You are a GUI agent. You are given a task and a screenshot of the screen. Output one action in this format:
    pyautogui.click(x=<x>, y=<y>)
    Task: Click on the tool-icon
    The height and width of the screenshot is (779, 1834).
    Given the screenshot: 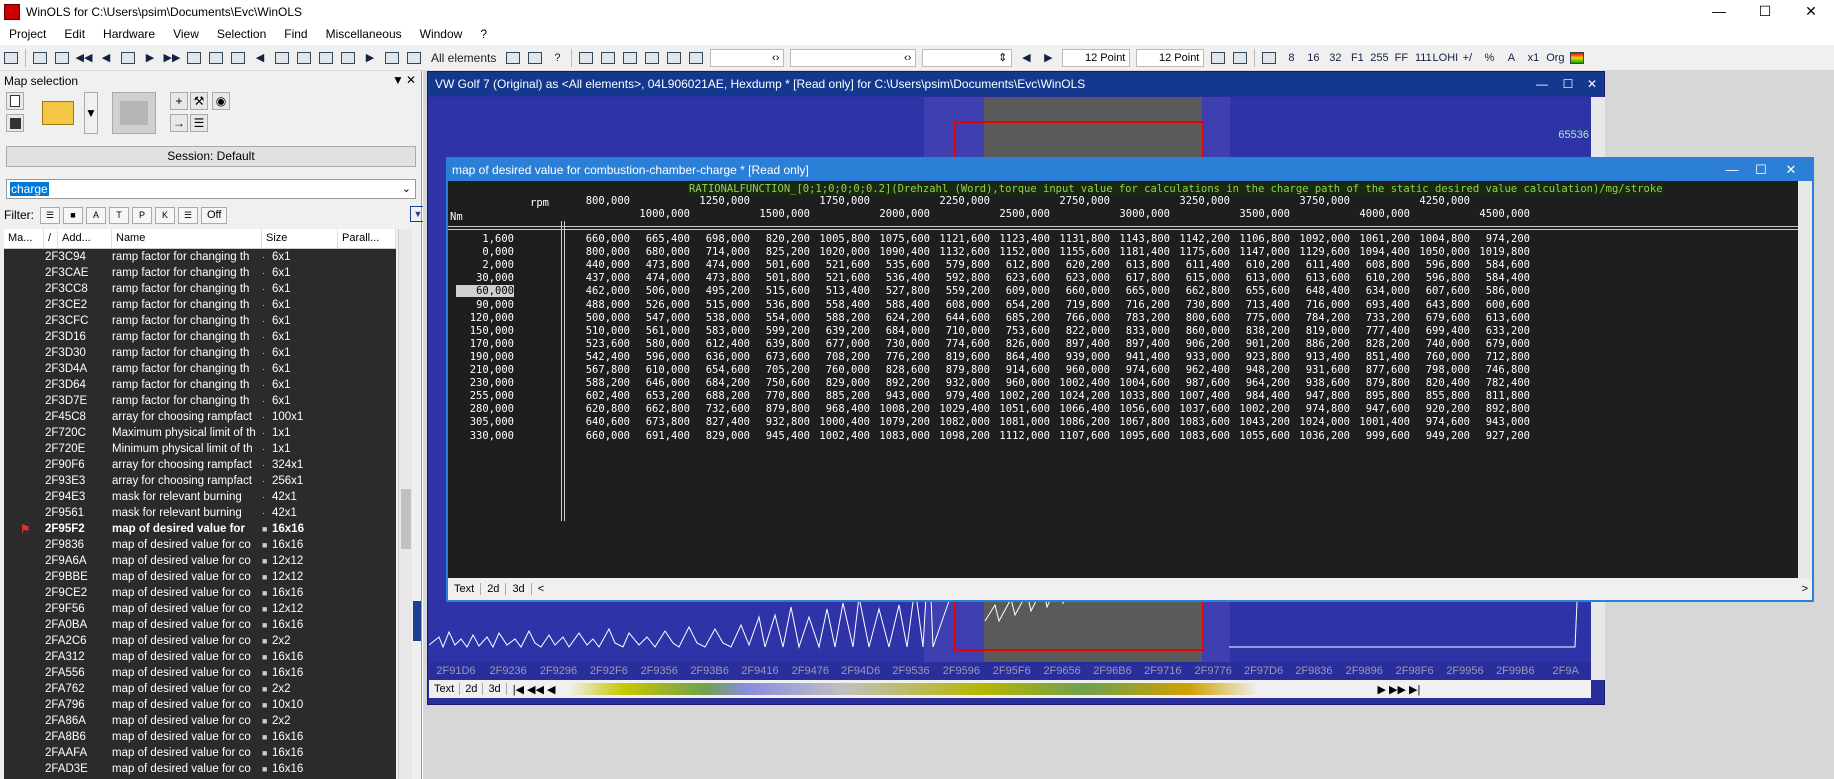 What is the action you would take?
    pyautogui.click(x=513, y=58)
    